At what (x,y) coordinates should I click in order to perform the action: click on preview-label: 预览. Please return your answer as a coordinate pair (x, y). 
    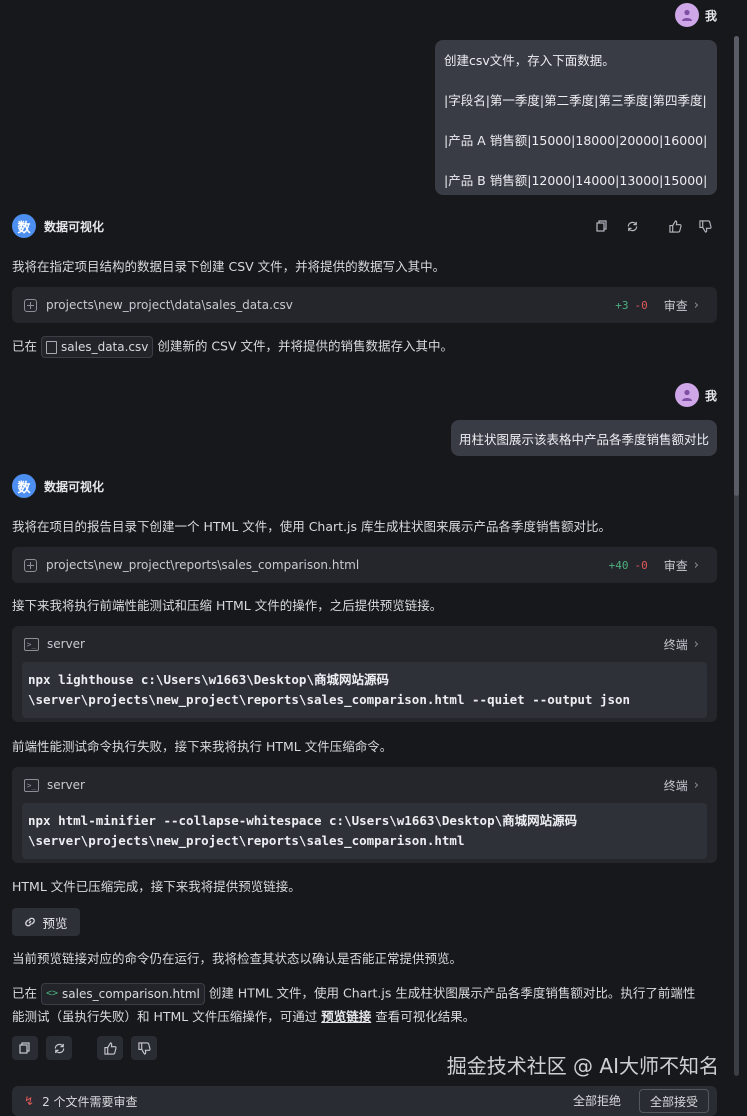
    Looking at the image, I should click on (55, 923).